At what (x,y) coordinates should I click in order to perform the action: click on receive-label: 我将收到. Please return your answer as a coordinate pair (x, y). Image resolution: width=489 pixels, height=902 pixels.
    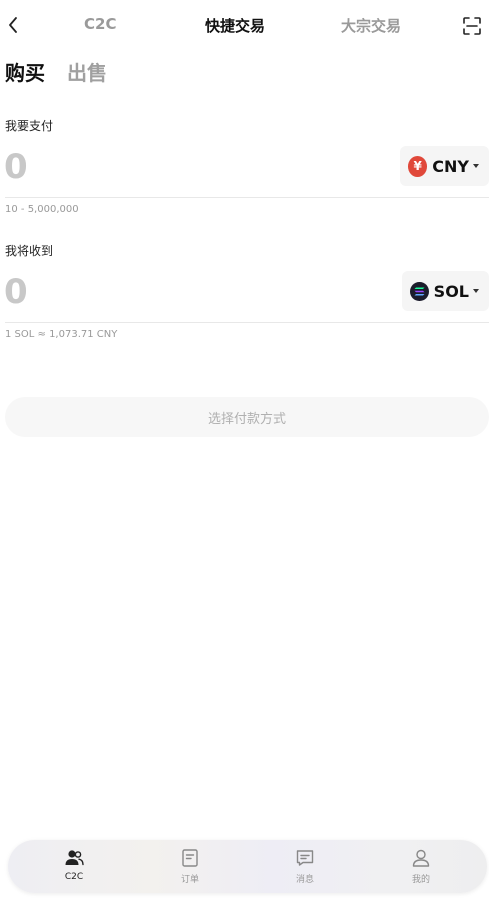
    Looking at the image, I should click on (29, 251).